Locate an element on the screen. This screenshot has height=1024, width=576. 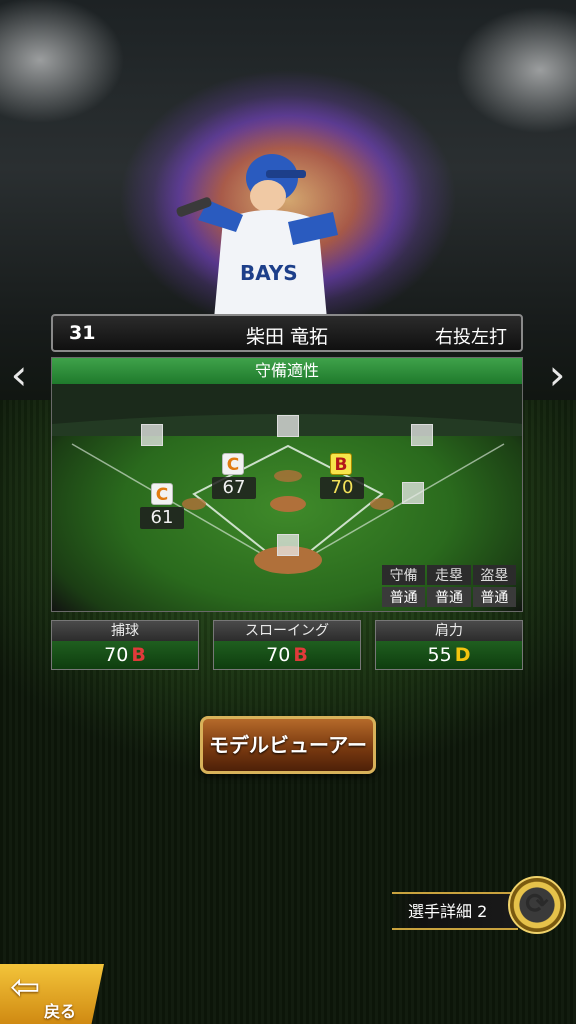
player-detail-button: 選手詳細 2 is located at coordinates (455, 911).